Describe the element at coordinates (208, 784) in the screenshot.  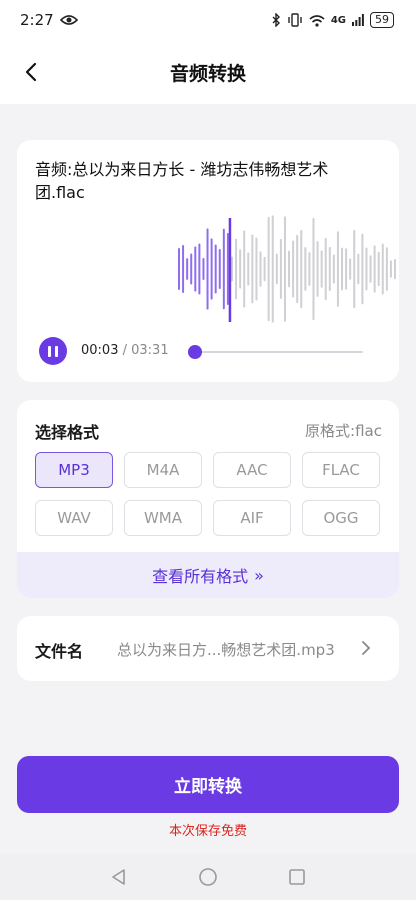
I see `convert-button: 立即转换` at that location.